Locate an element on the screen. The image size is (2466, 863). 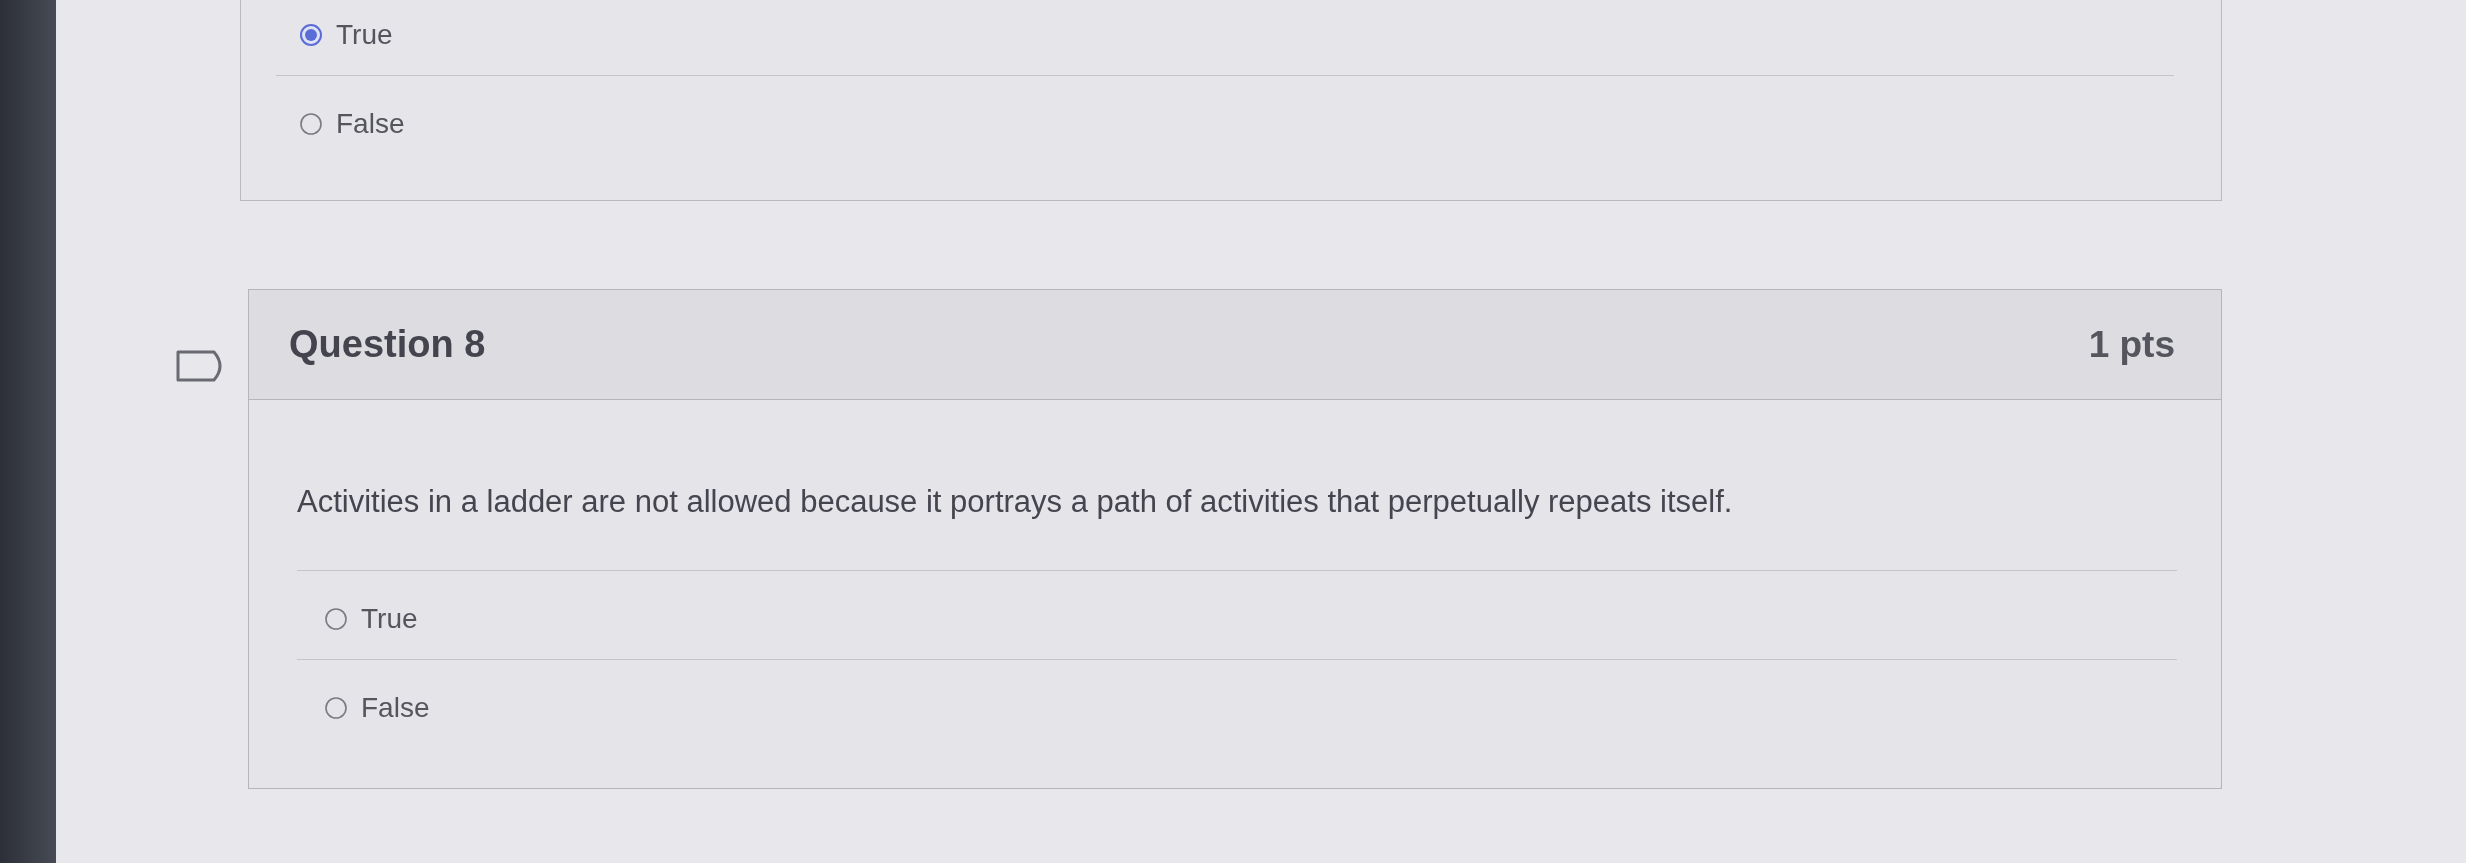
points-label: 1 pts is located at coordinates (2131, 344).